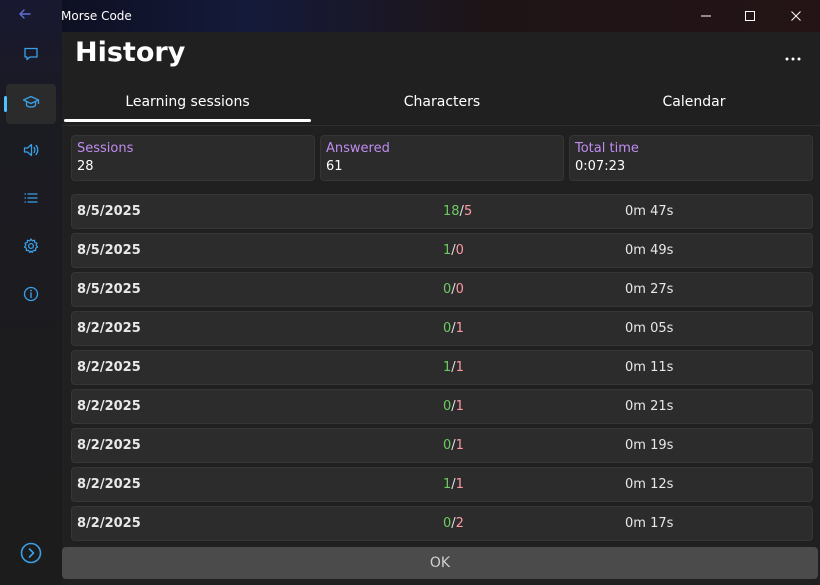 Image resolution: width=820 pixels, height=585 pixels. I want to click on page-title: History, so click(130, 52).